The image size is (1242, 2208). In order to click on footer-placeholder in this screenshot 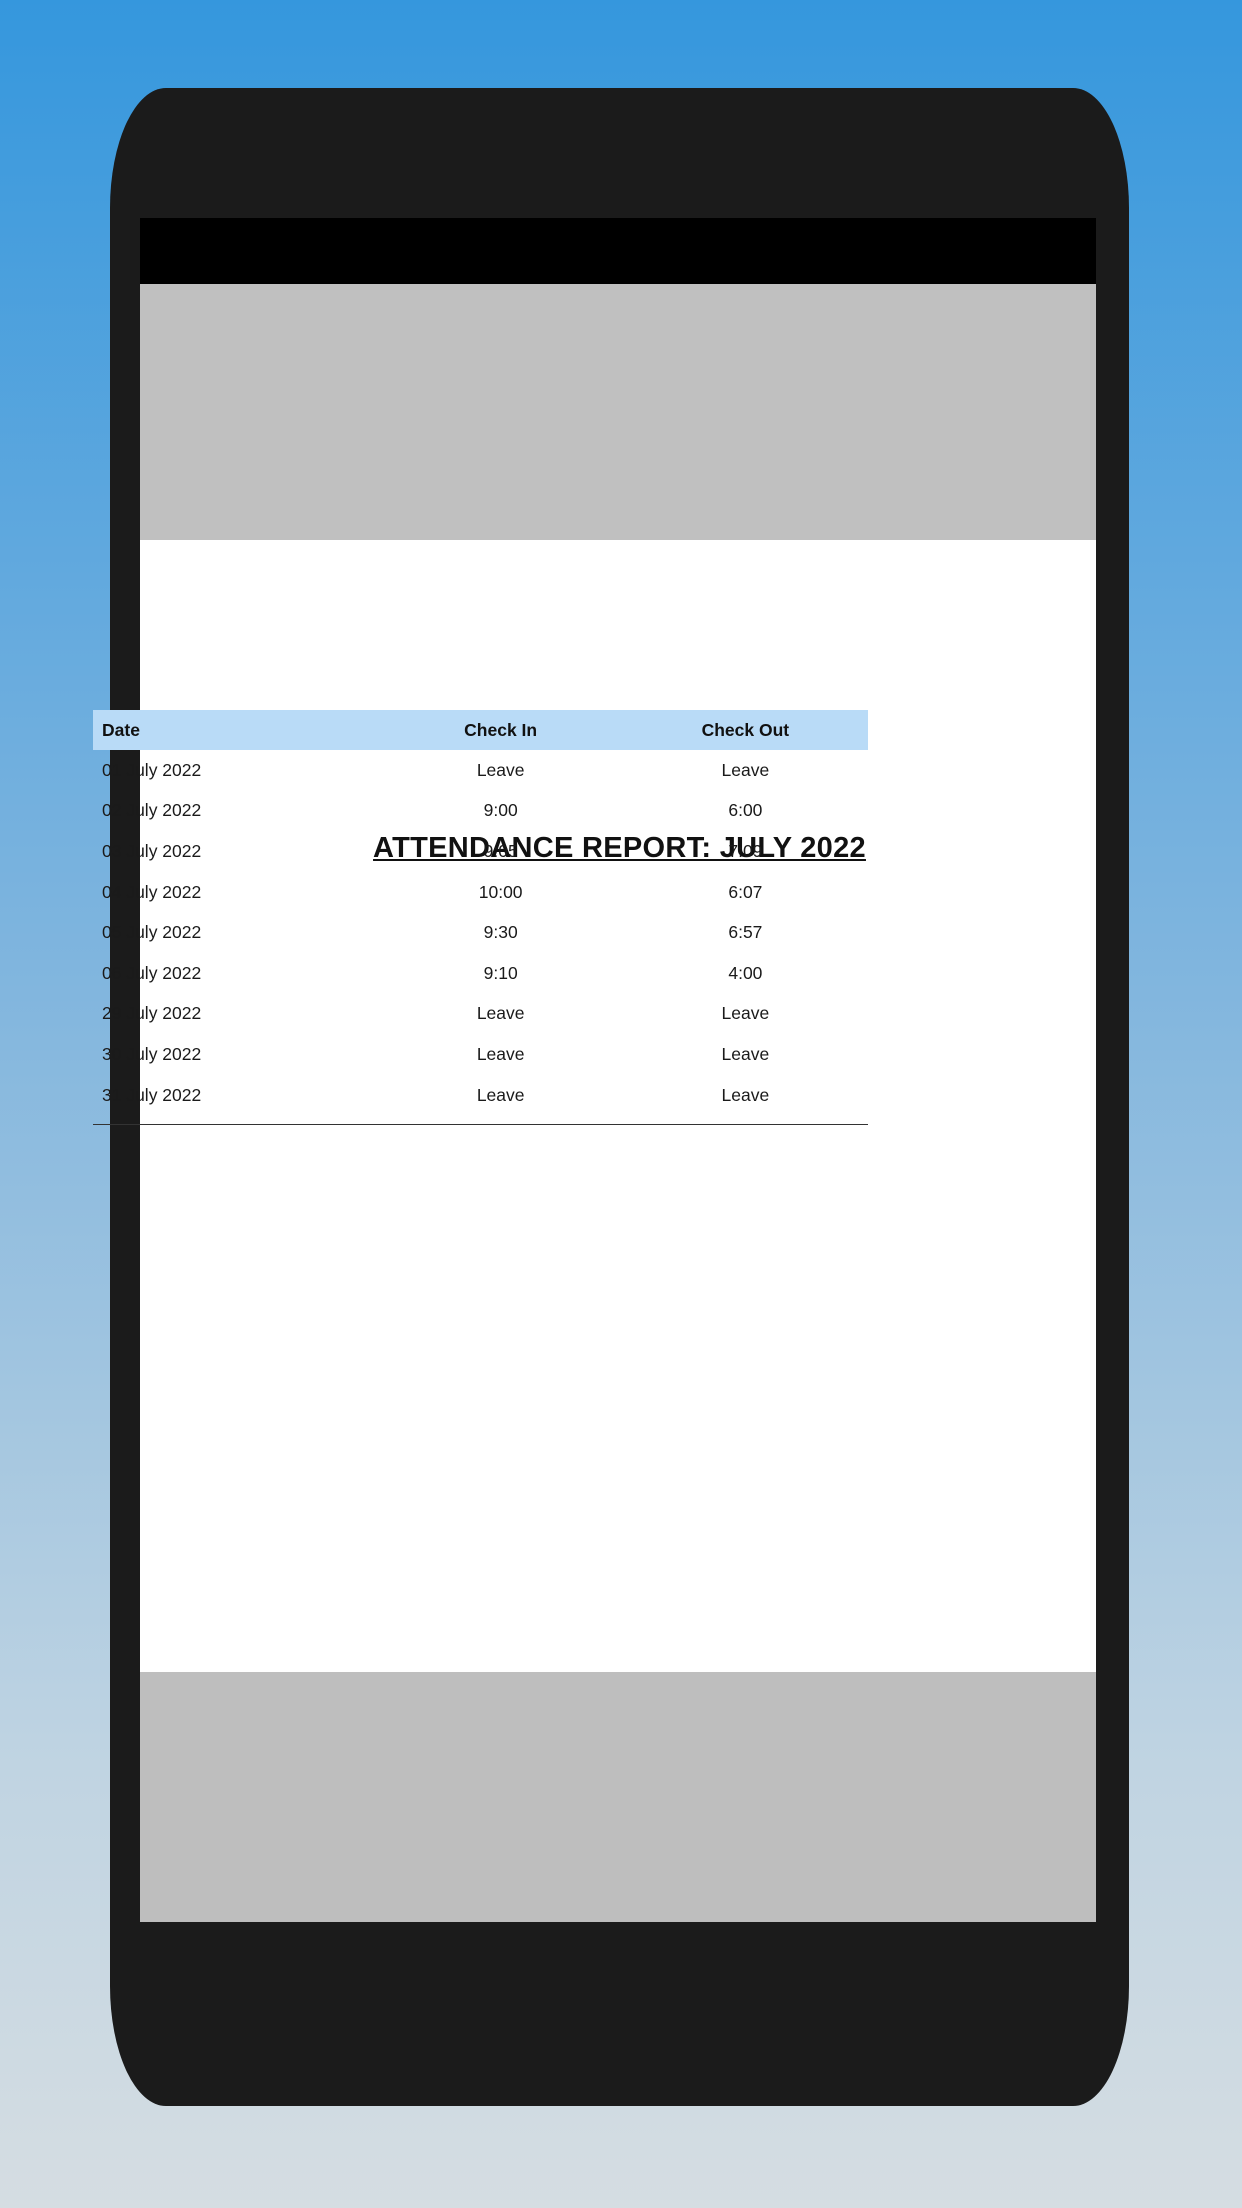, I will do `click(618, 1797)`.